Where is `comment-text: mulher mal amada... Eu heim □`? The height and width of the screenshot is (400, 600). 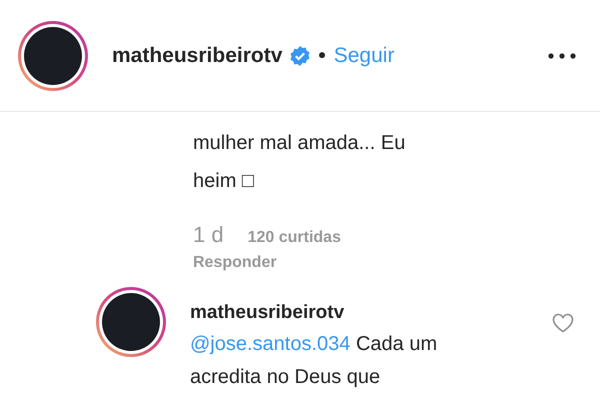
comment-text: mulher mal amada... Eu heim □ is located at coordinates (299, 162).